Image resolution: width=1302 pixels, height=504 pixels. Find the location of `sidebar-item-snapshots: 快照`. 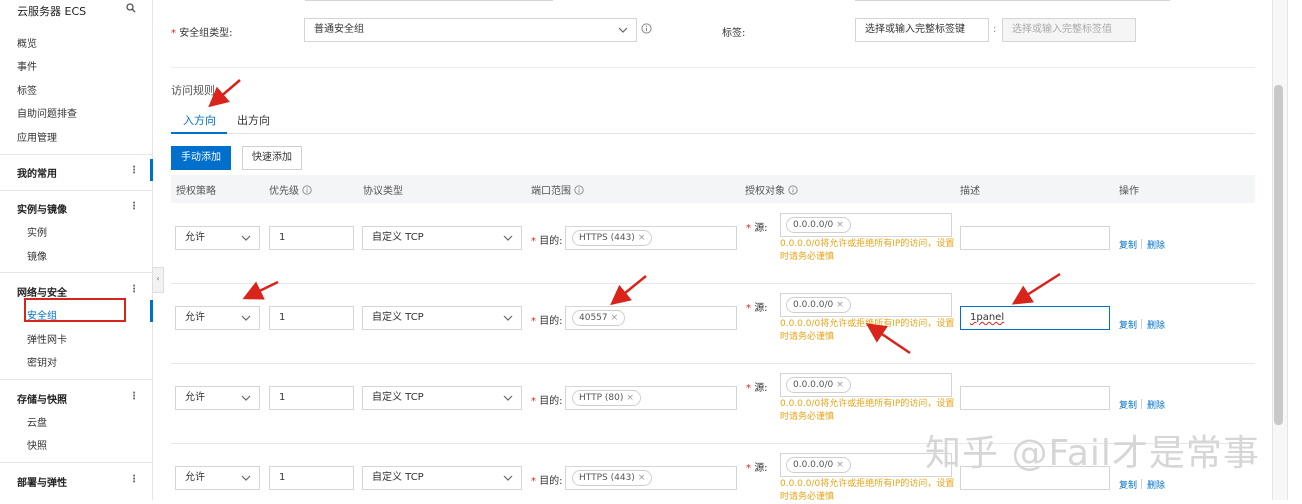

sidebar-item-snapshots: 快照 is located at coordinates (37, 444).